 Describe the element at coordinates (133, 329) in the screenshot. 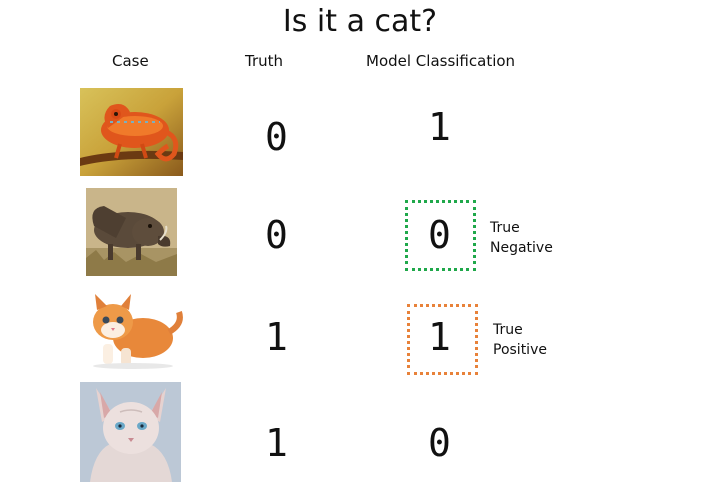

I see `kitten-image` at that location.